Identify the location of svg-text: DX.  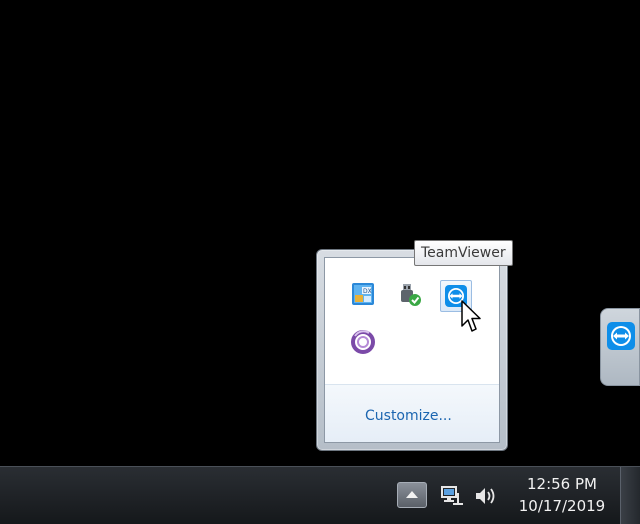
(367, 291).